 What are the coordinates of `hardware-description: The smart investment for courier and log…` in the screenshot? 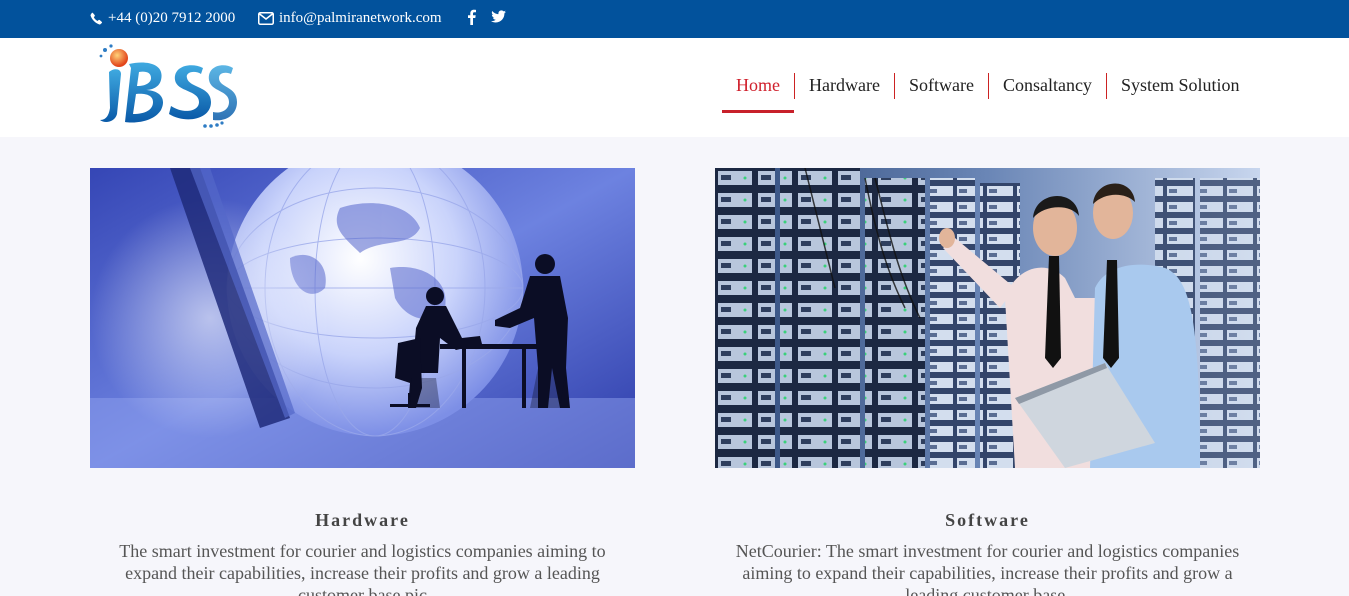 It's located at (362, 568).